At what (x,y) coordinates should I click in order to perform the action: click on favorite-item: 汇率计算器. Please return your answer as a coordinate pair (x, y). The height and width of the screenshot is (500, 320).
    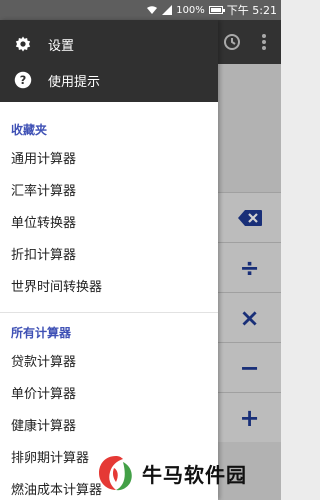
    Looking at the image, I should click on (109, 192).